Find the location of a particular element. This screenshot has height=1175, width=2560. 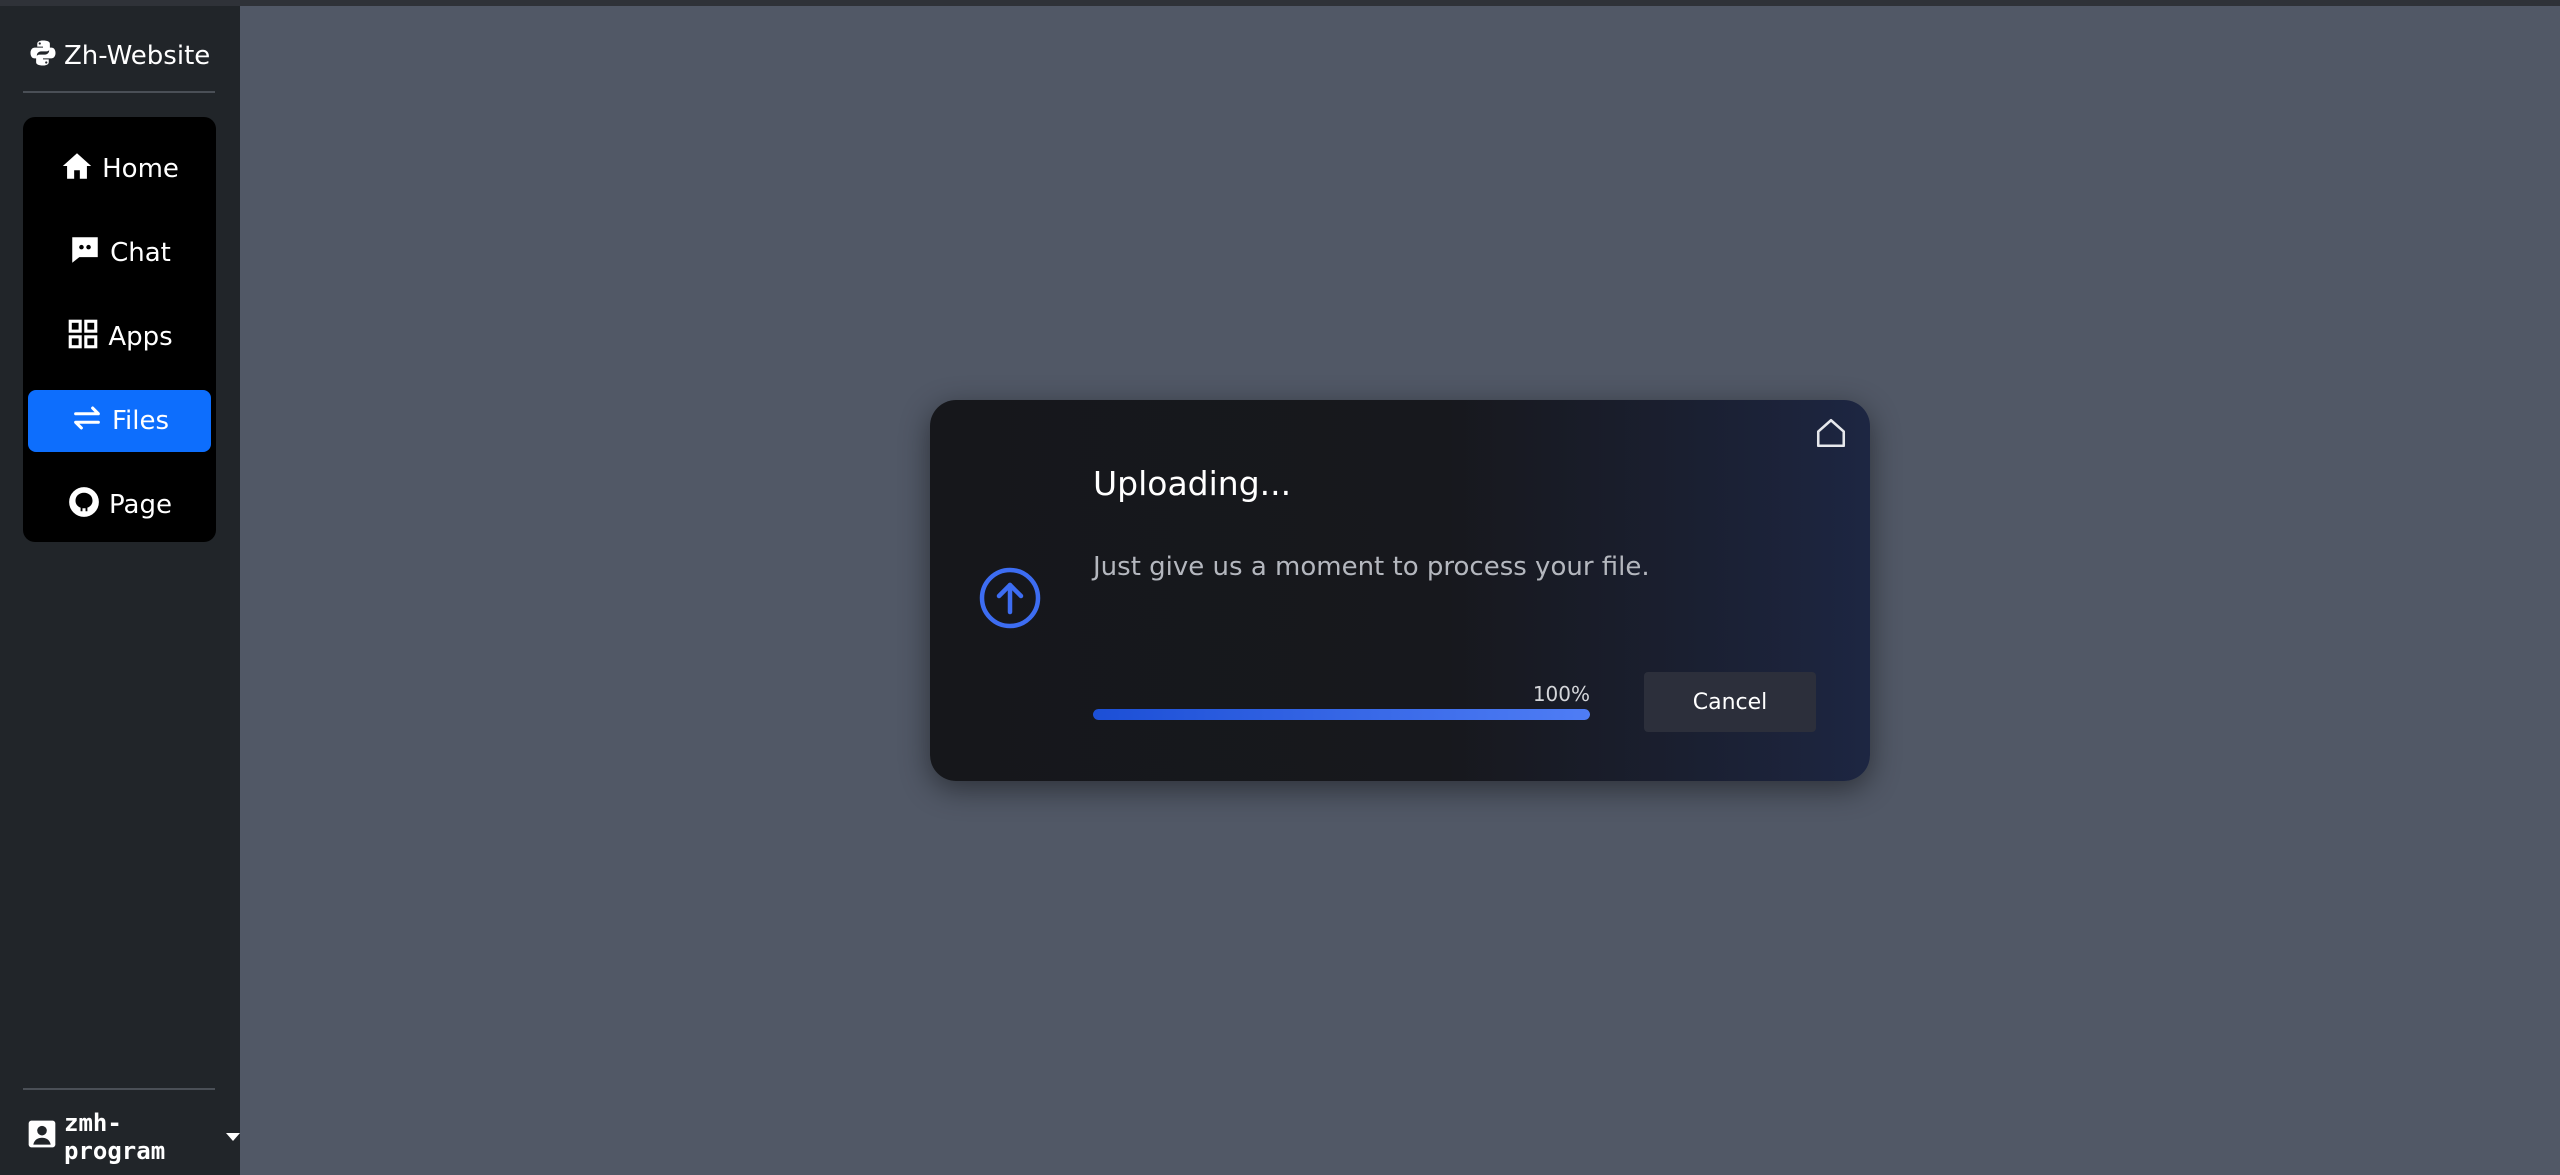

github-icon is located at coordinates (84, 505).